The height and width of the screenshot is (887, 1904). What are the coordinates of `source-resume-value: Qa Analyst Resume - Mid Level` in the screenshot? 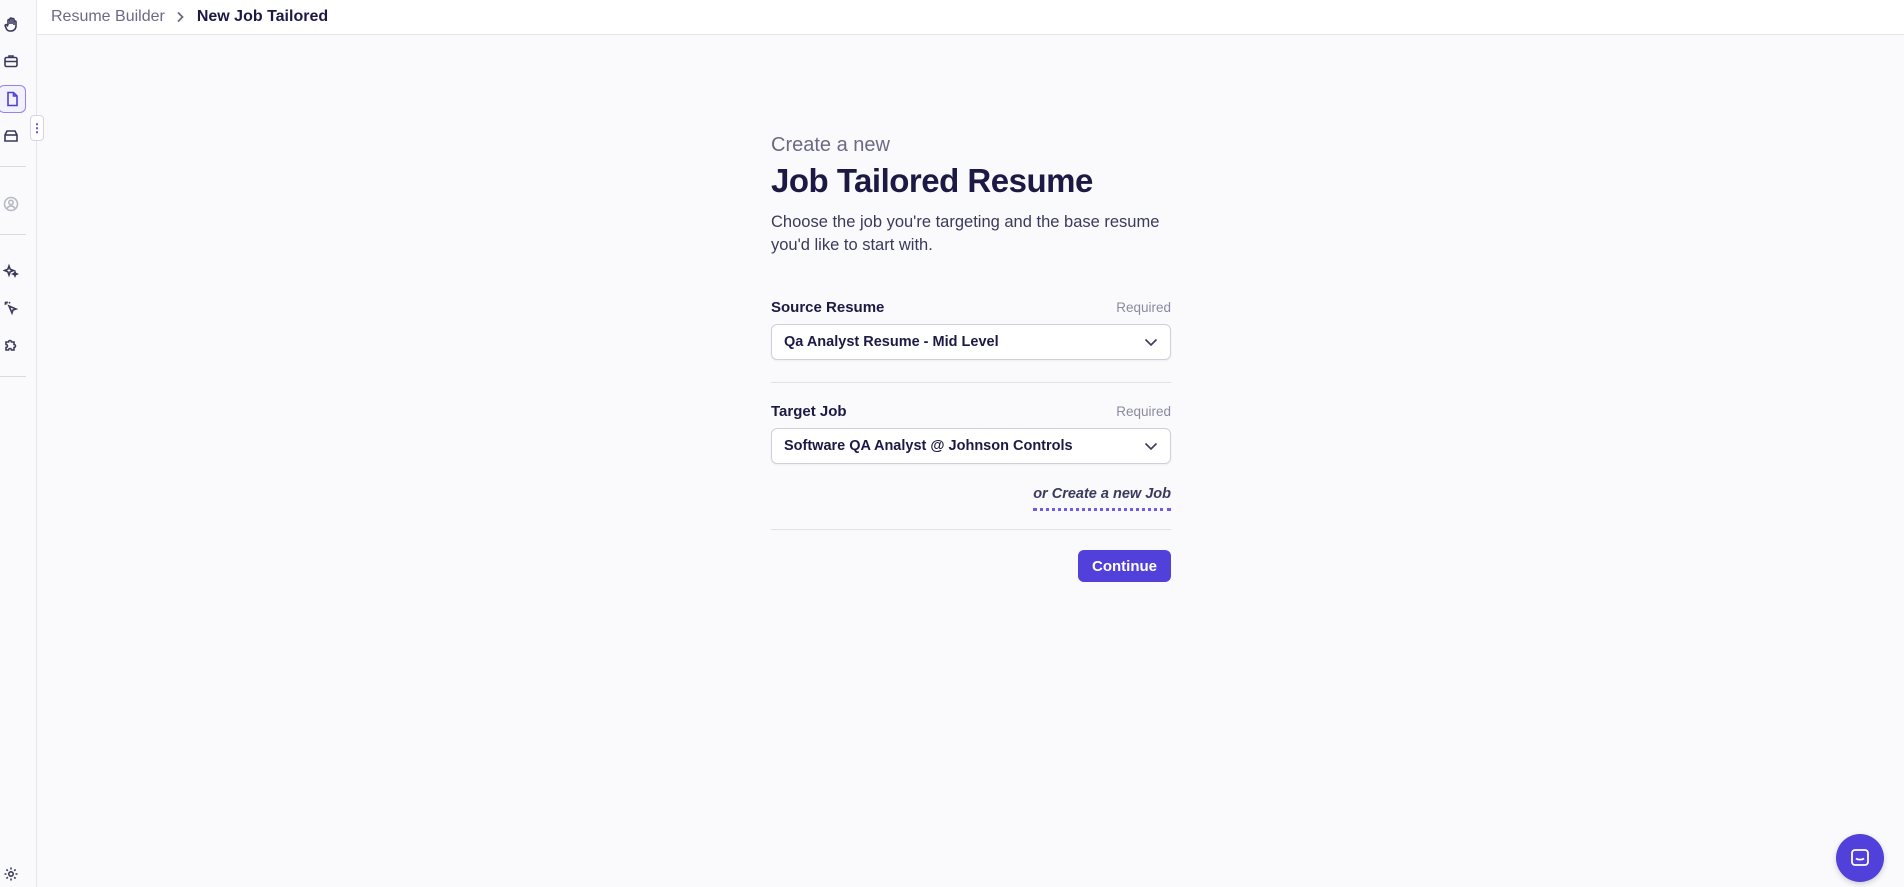 It's located at (891, 342).